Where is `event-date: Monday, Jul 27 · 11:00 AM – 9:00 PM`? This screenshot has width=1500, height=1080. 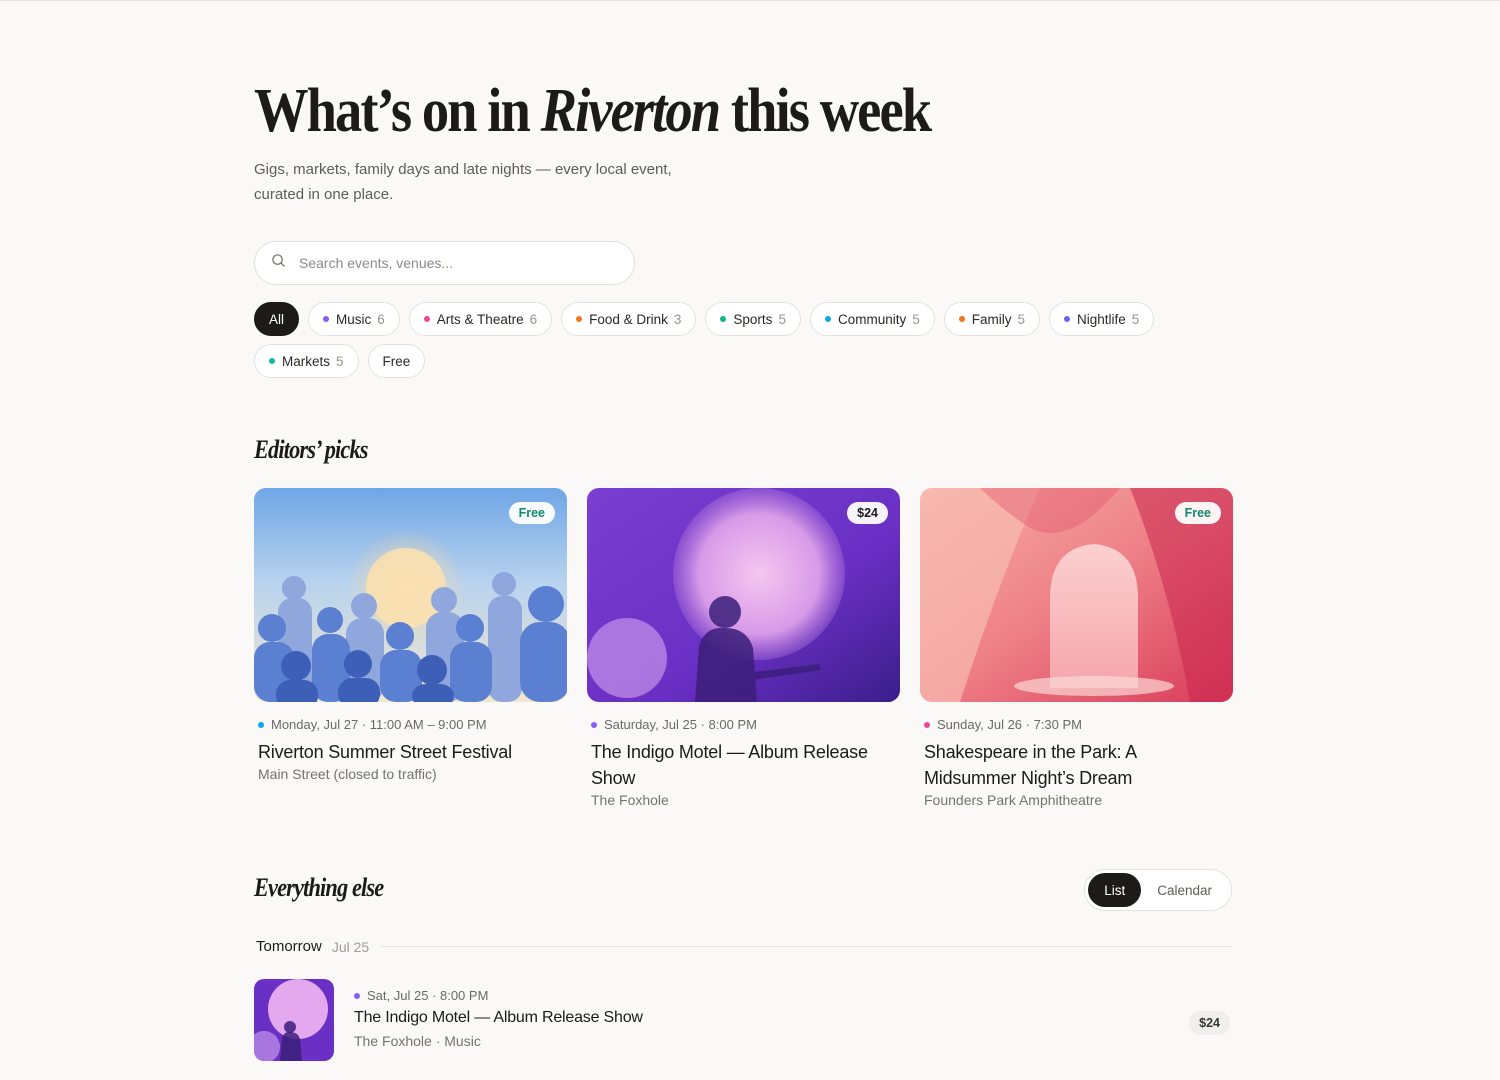
event-date: Monday, Jul 27 · 11:00 AM – 9:00 PM is located at coordinates (410, 724).